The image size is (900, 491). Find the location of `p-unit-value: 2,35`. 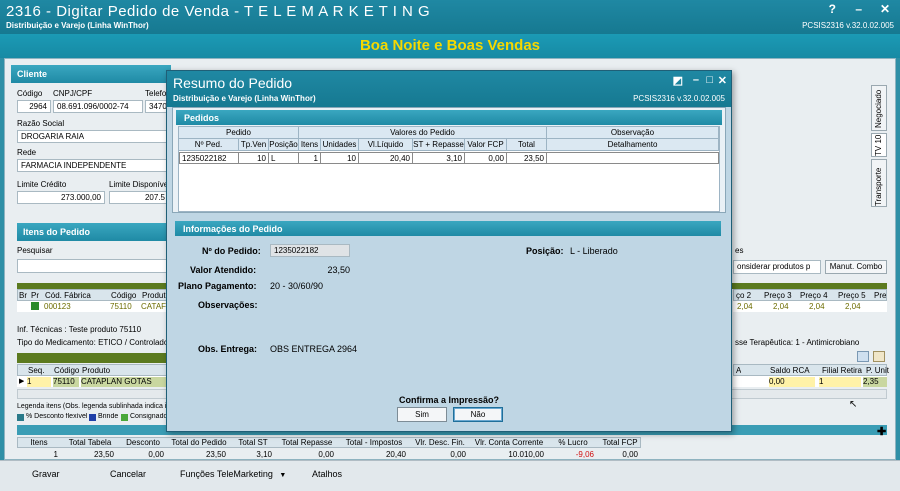

p-unit-value: 2,35 is located at coordinates (875, 382).